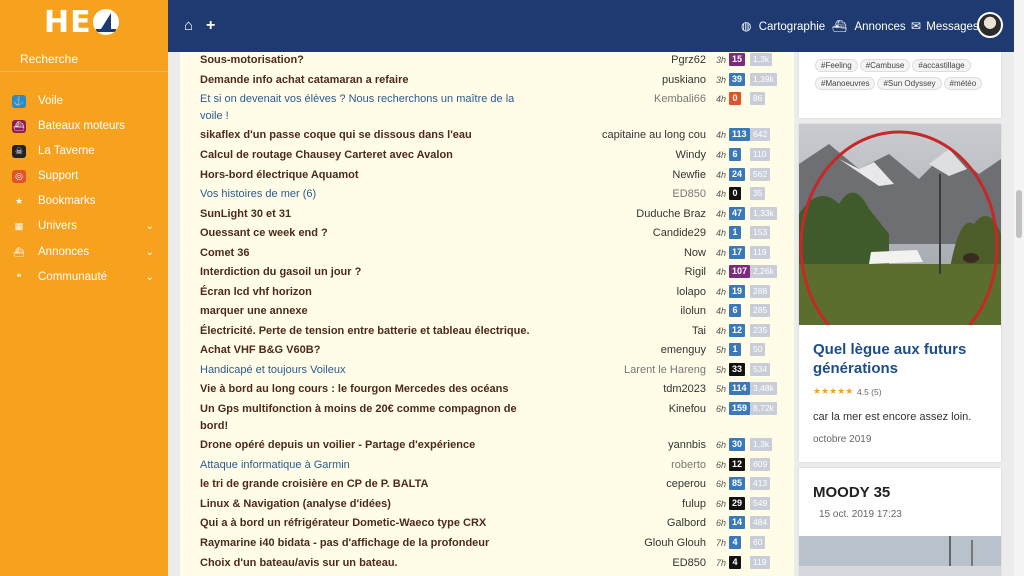  Describe the element at coordinates (687, 409) in the screenshot. I see `topic-author: Kinefou` at that location.